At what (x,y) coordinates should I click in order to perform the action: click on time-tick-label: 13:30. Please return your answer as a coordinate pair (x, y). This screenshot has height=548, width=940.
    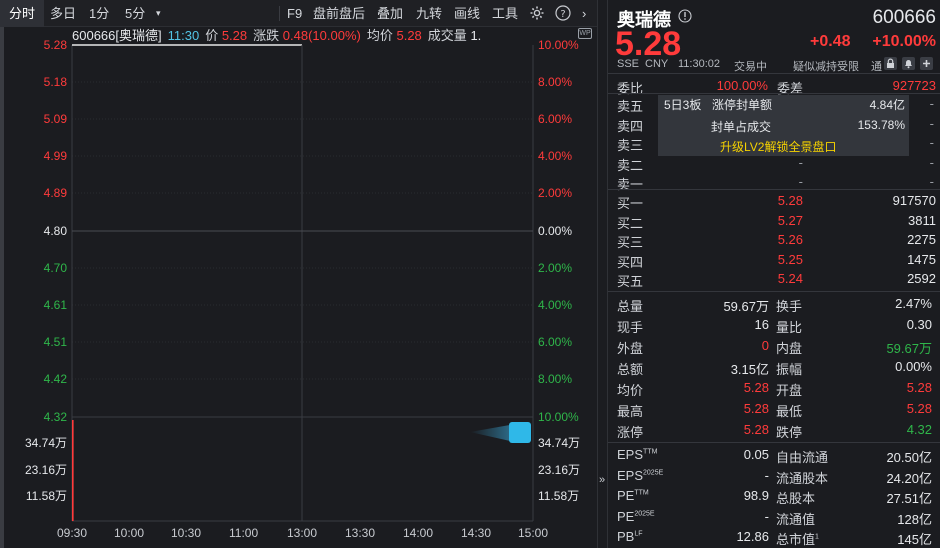
    Looking at the image, I should click on (360, 533).